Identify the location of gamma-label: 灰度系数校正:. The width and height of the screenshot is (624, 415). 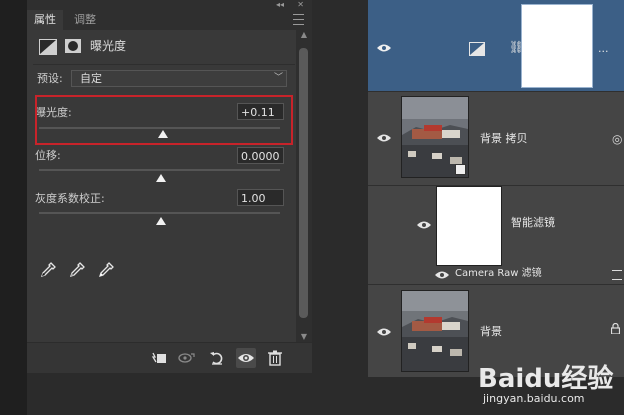
(70, 198).